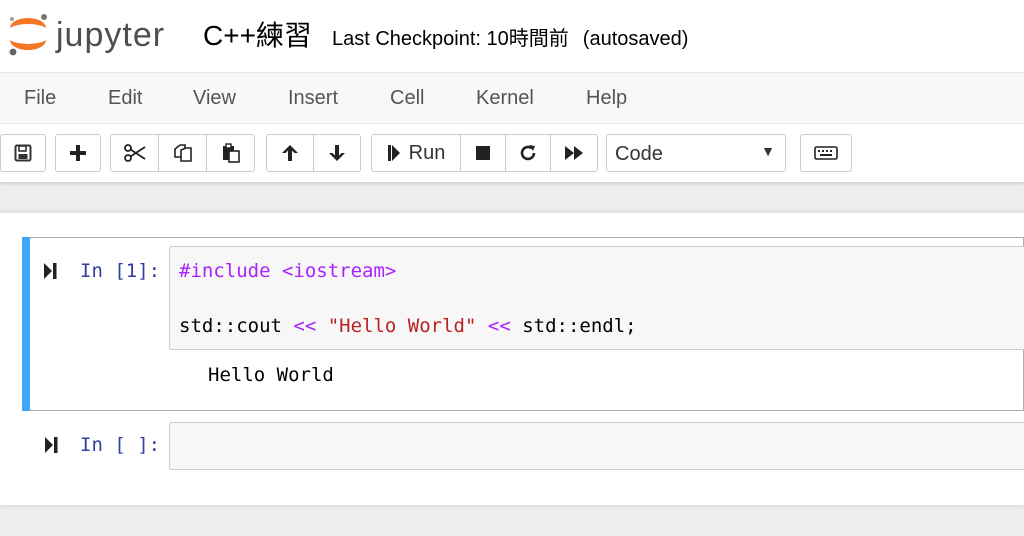  I want to click on menu-view: View, so click(214, 98).